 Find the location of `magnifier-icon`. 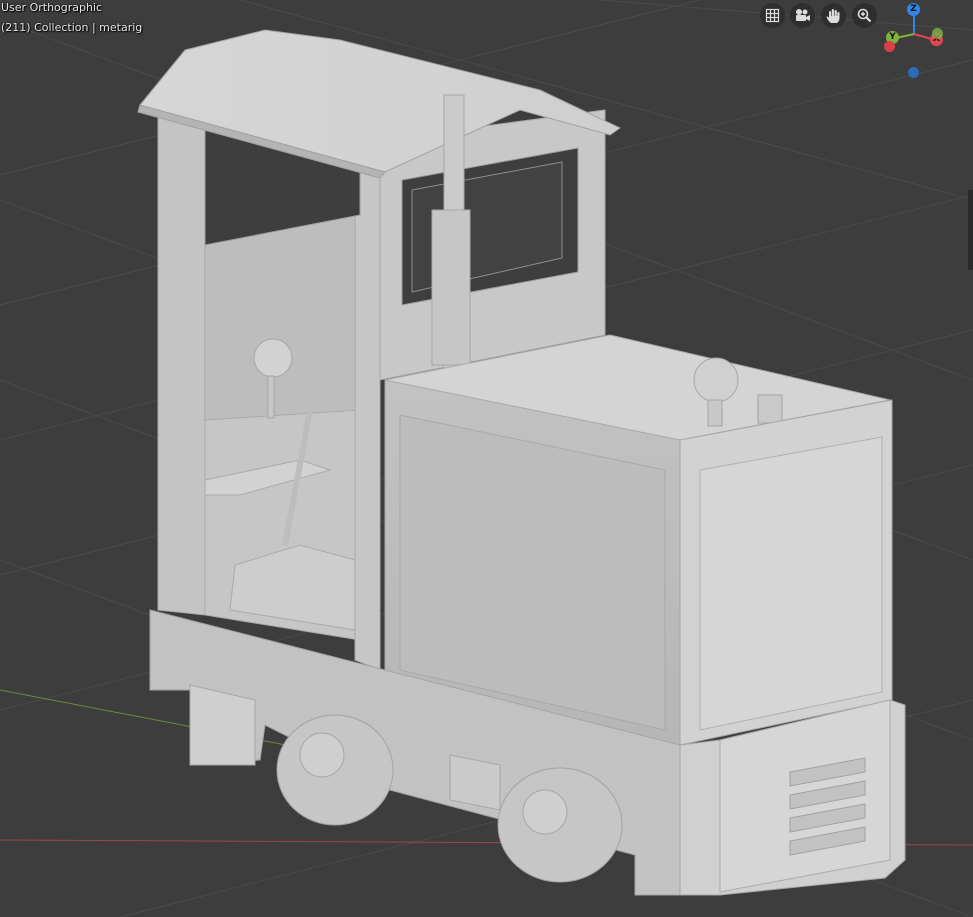

magnifier-icon is located at coordinates (864, 15).